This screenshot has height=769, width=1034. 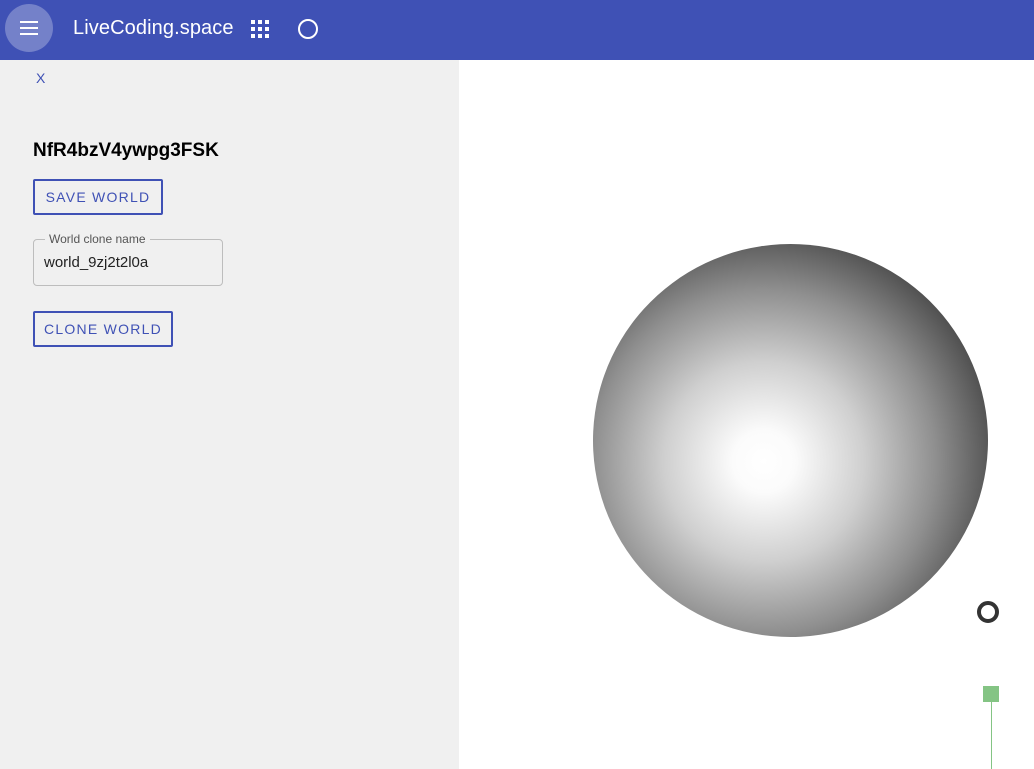 What do you see at coordinates (308, 29) in the screenshot?
I see `circle-icon` at bounding box center [308, 29].